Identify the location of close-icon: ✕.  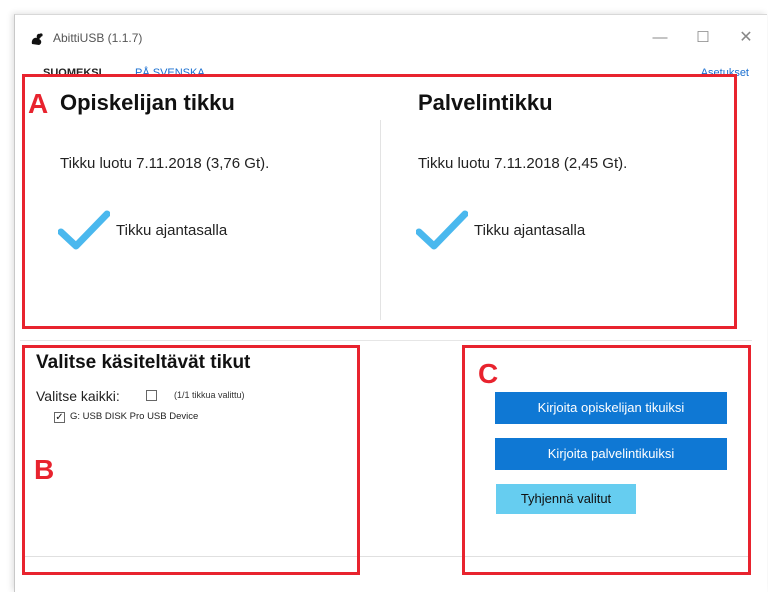
(746, 38).